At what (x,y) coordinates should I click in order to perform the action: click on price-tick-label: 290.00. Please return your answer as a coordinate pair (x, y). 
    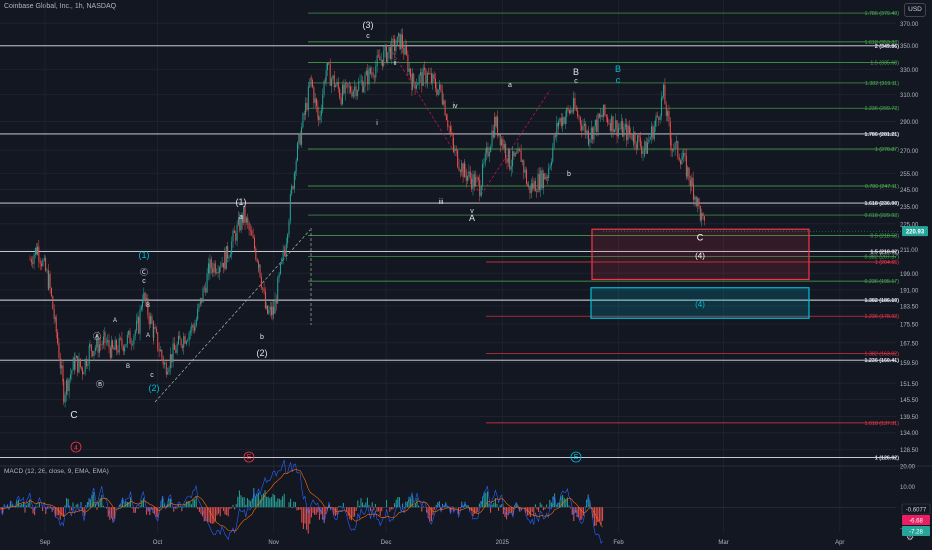
    Looking at the image, I should click on (909, 123).